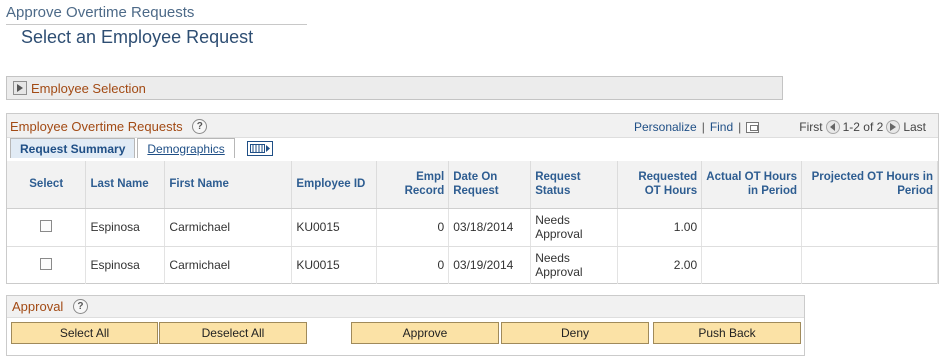 The image size is (944, 363). I want to click on grid-title: Employee Overtime Requests ?, so click(109, 127).